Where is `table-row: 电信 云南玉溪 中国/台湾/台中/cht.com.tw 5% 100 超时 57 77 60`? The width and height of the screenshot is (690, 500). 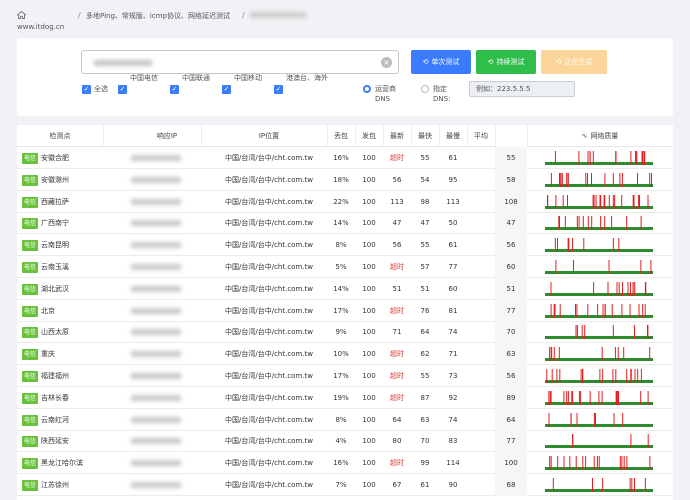 table-row: 电信 云南玉溪 中国/台湾/台中/cht.com.tw 5% 100 超时 57 77 60 is located at coordinates (345, 267).